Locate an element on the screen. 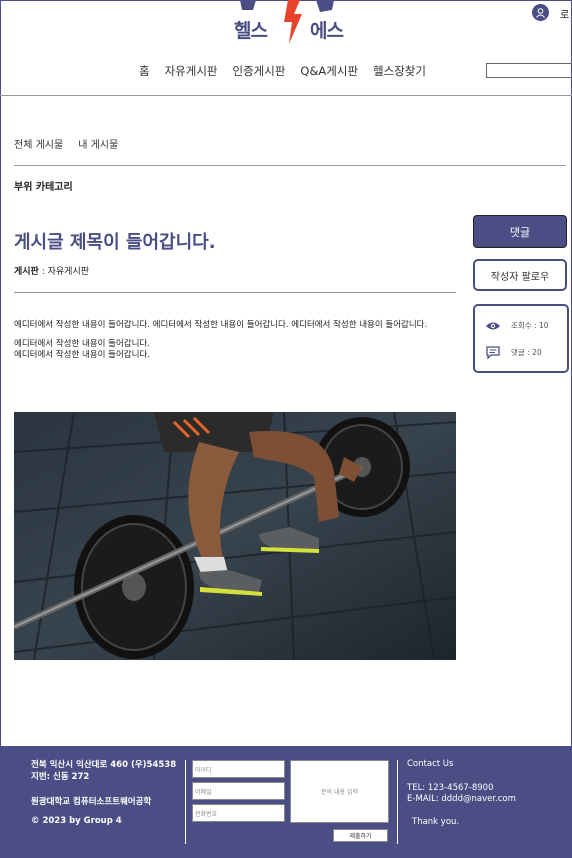 This screenshot has width=572, height=858. nav-qna-board: Q&A게시판 is located at coordinates (329, 71).